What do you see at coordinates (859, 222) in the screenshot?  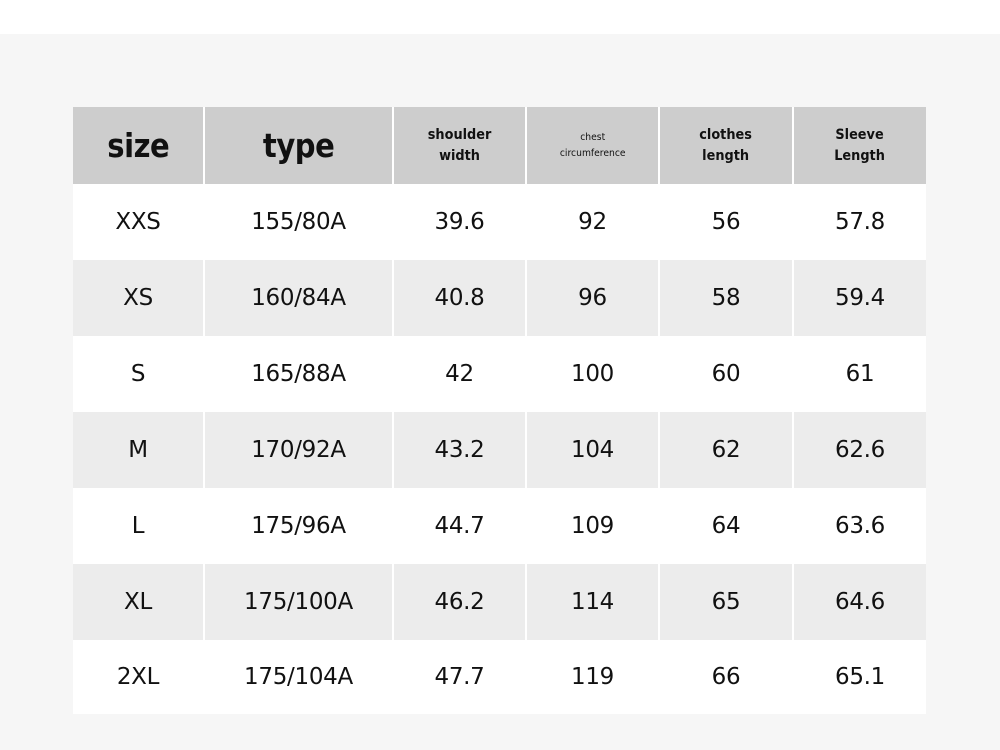 I see `cell-sleeve-length: 57.8` at bounding box center [859, 222].